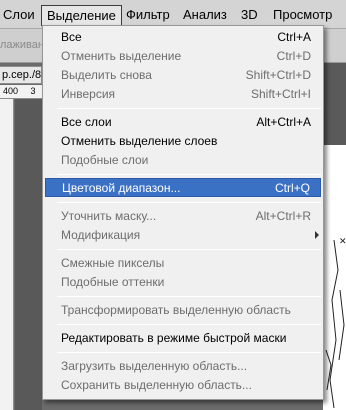  I want to click on menu-item-label: Выделить снова, so click(106, 75).